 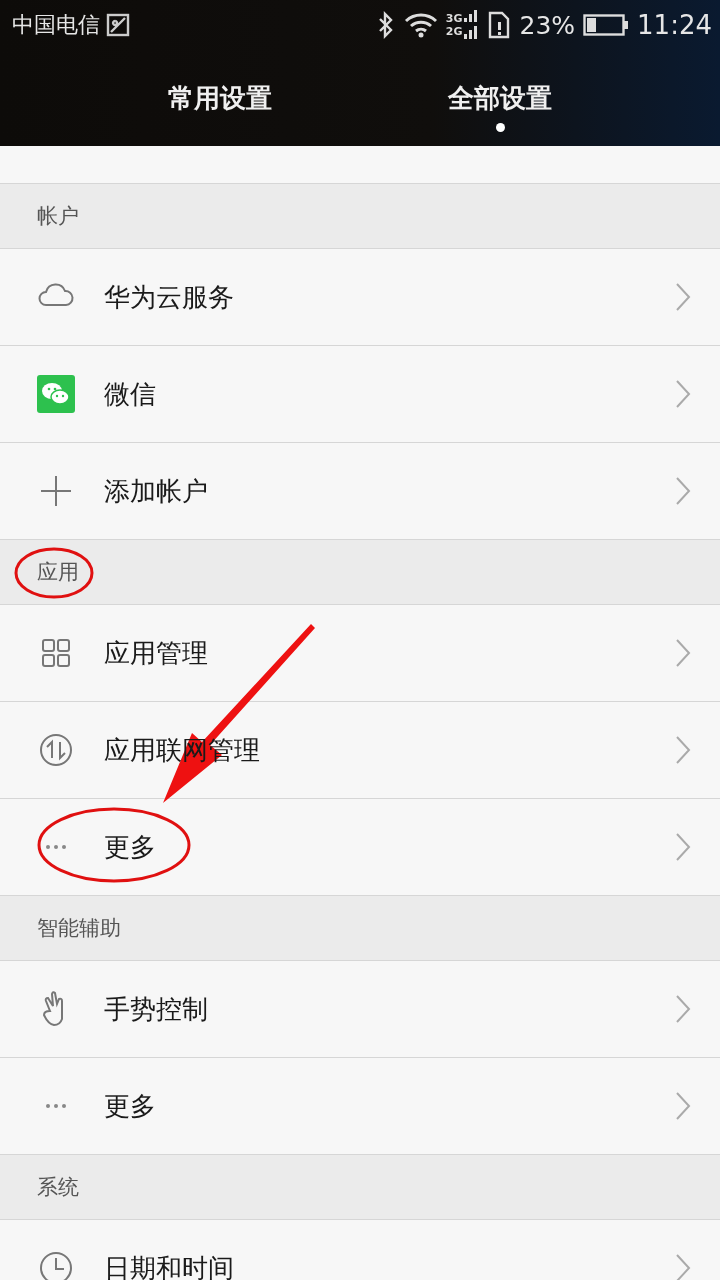 What do you see at coordinates (118, 25) in the screenshot?
I see `image-icon` at bounding box center [118, 25].